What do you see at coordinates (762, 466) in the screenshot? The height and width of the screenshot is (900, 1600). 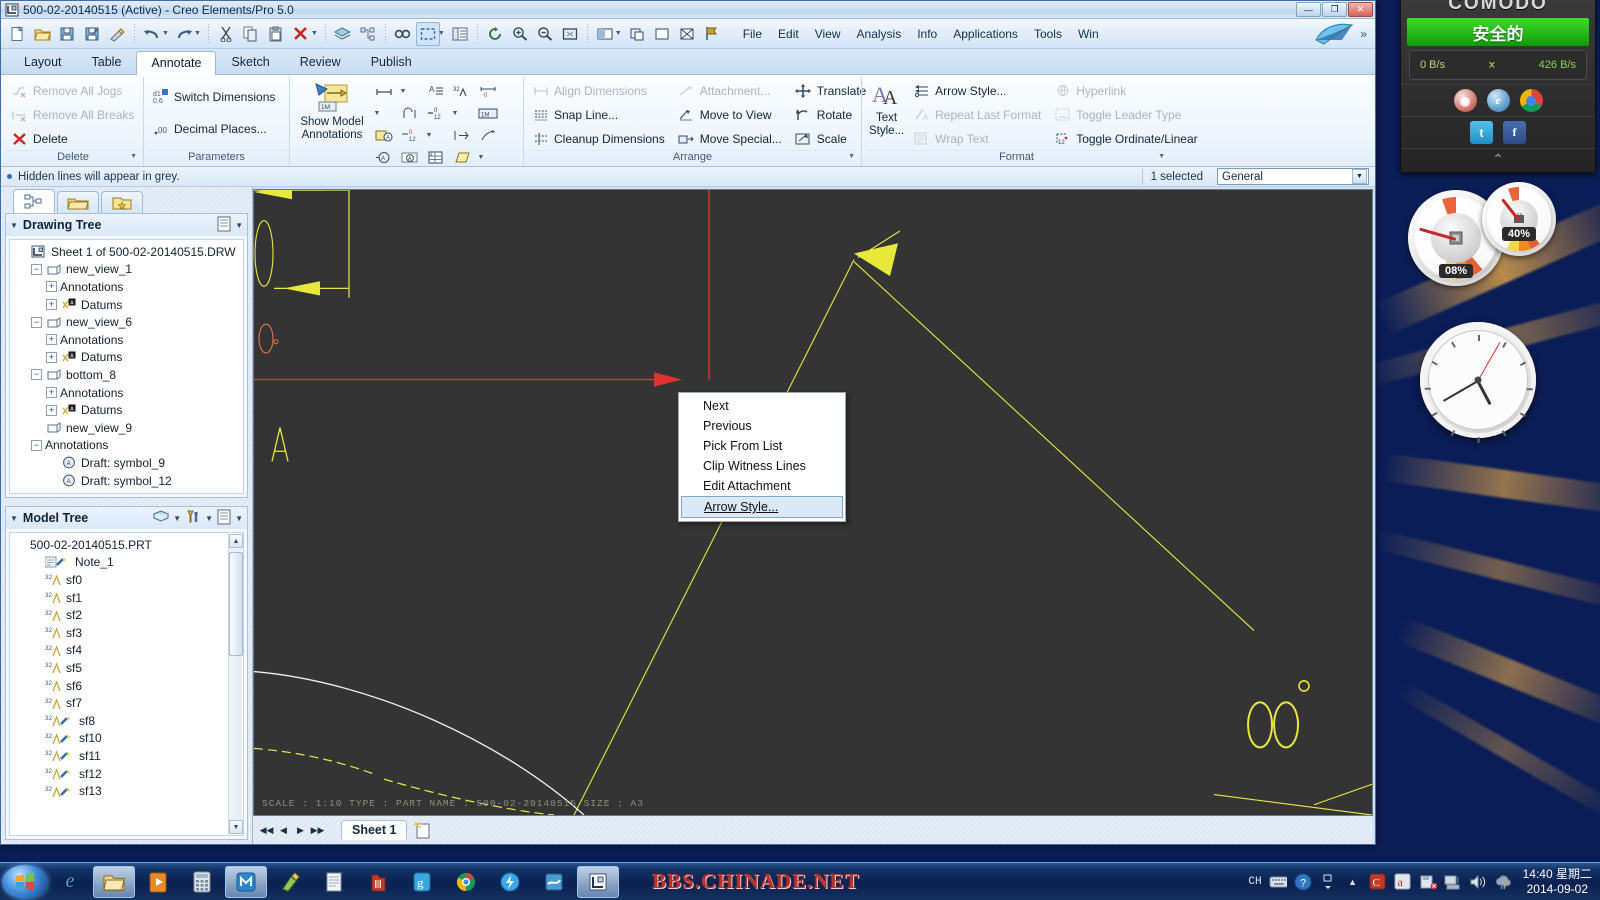 I see `context-menu-item-clip-witness-lines: Clip Witness Lines` at bounding box center [762, 466].